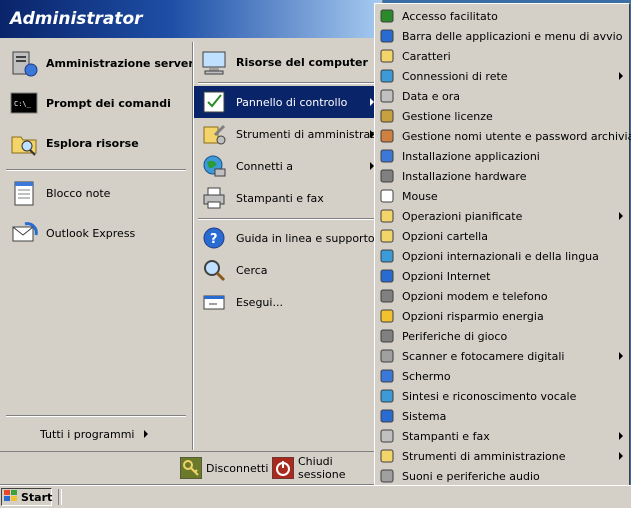 This screenshot has height=508, width=631. Describe the element at coordinates (502, 276) in the screenshot. I see `submenu-item: Opzioni Internet` at that location.